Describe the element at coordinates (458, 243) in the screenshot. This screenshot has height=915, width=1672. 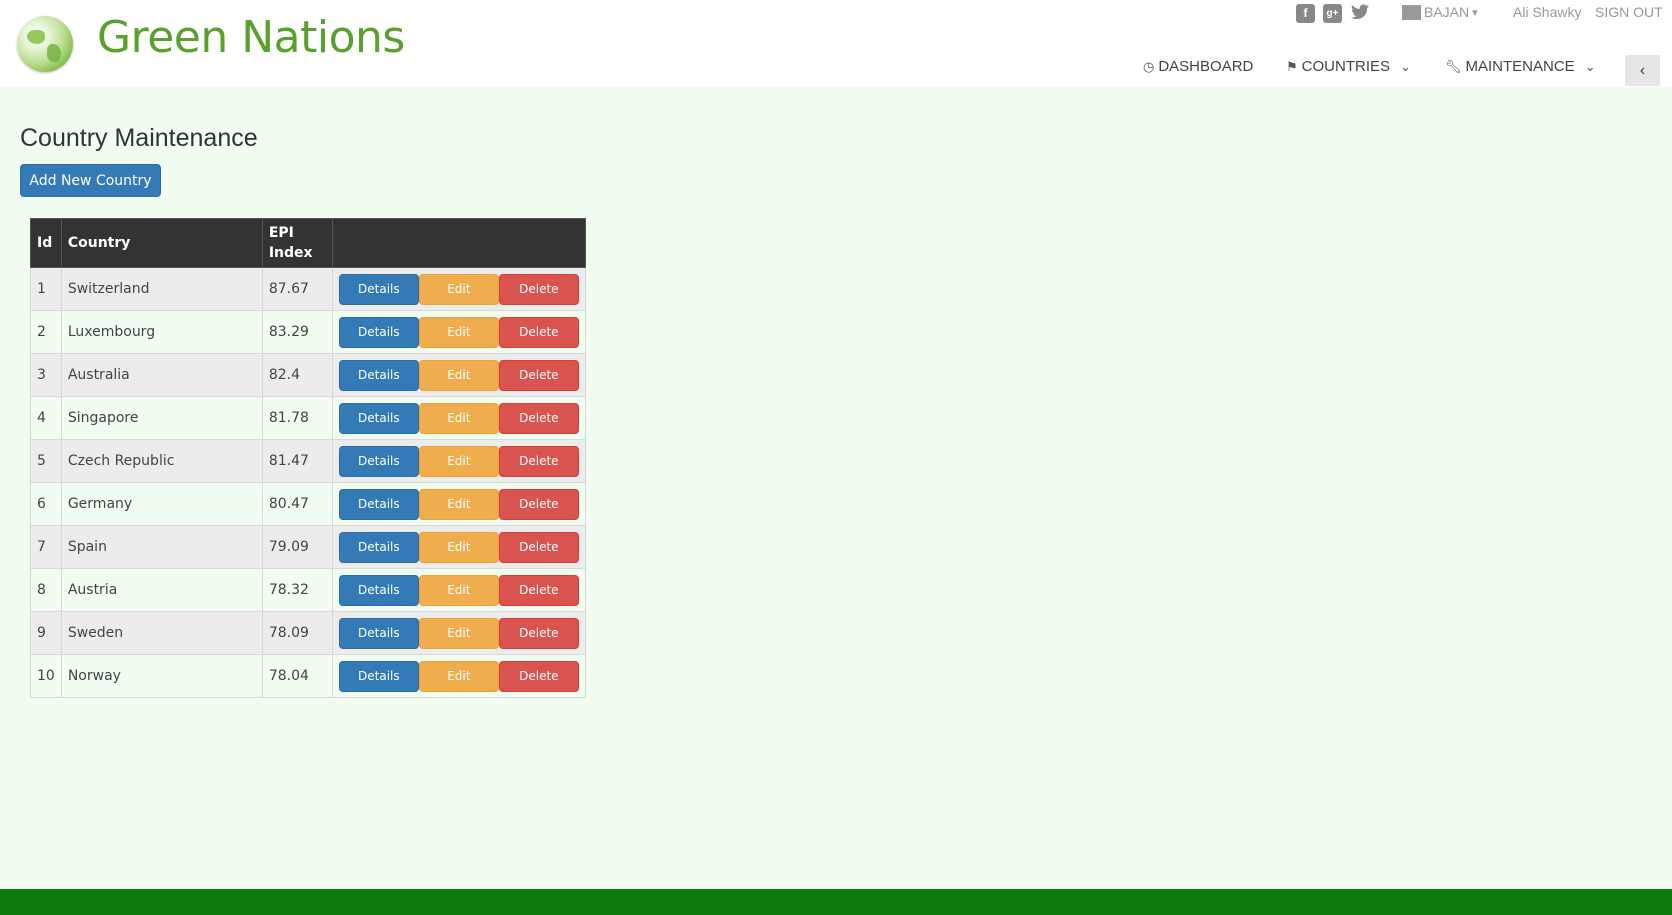
I see `header-actions` at that location.